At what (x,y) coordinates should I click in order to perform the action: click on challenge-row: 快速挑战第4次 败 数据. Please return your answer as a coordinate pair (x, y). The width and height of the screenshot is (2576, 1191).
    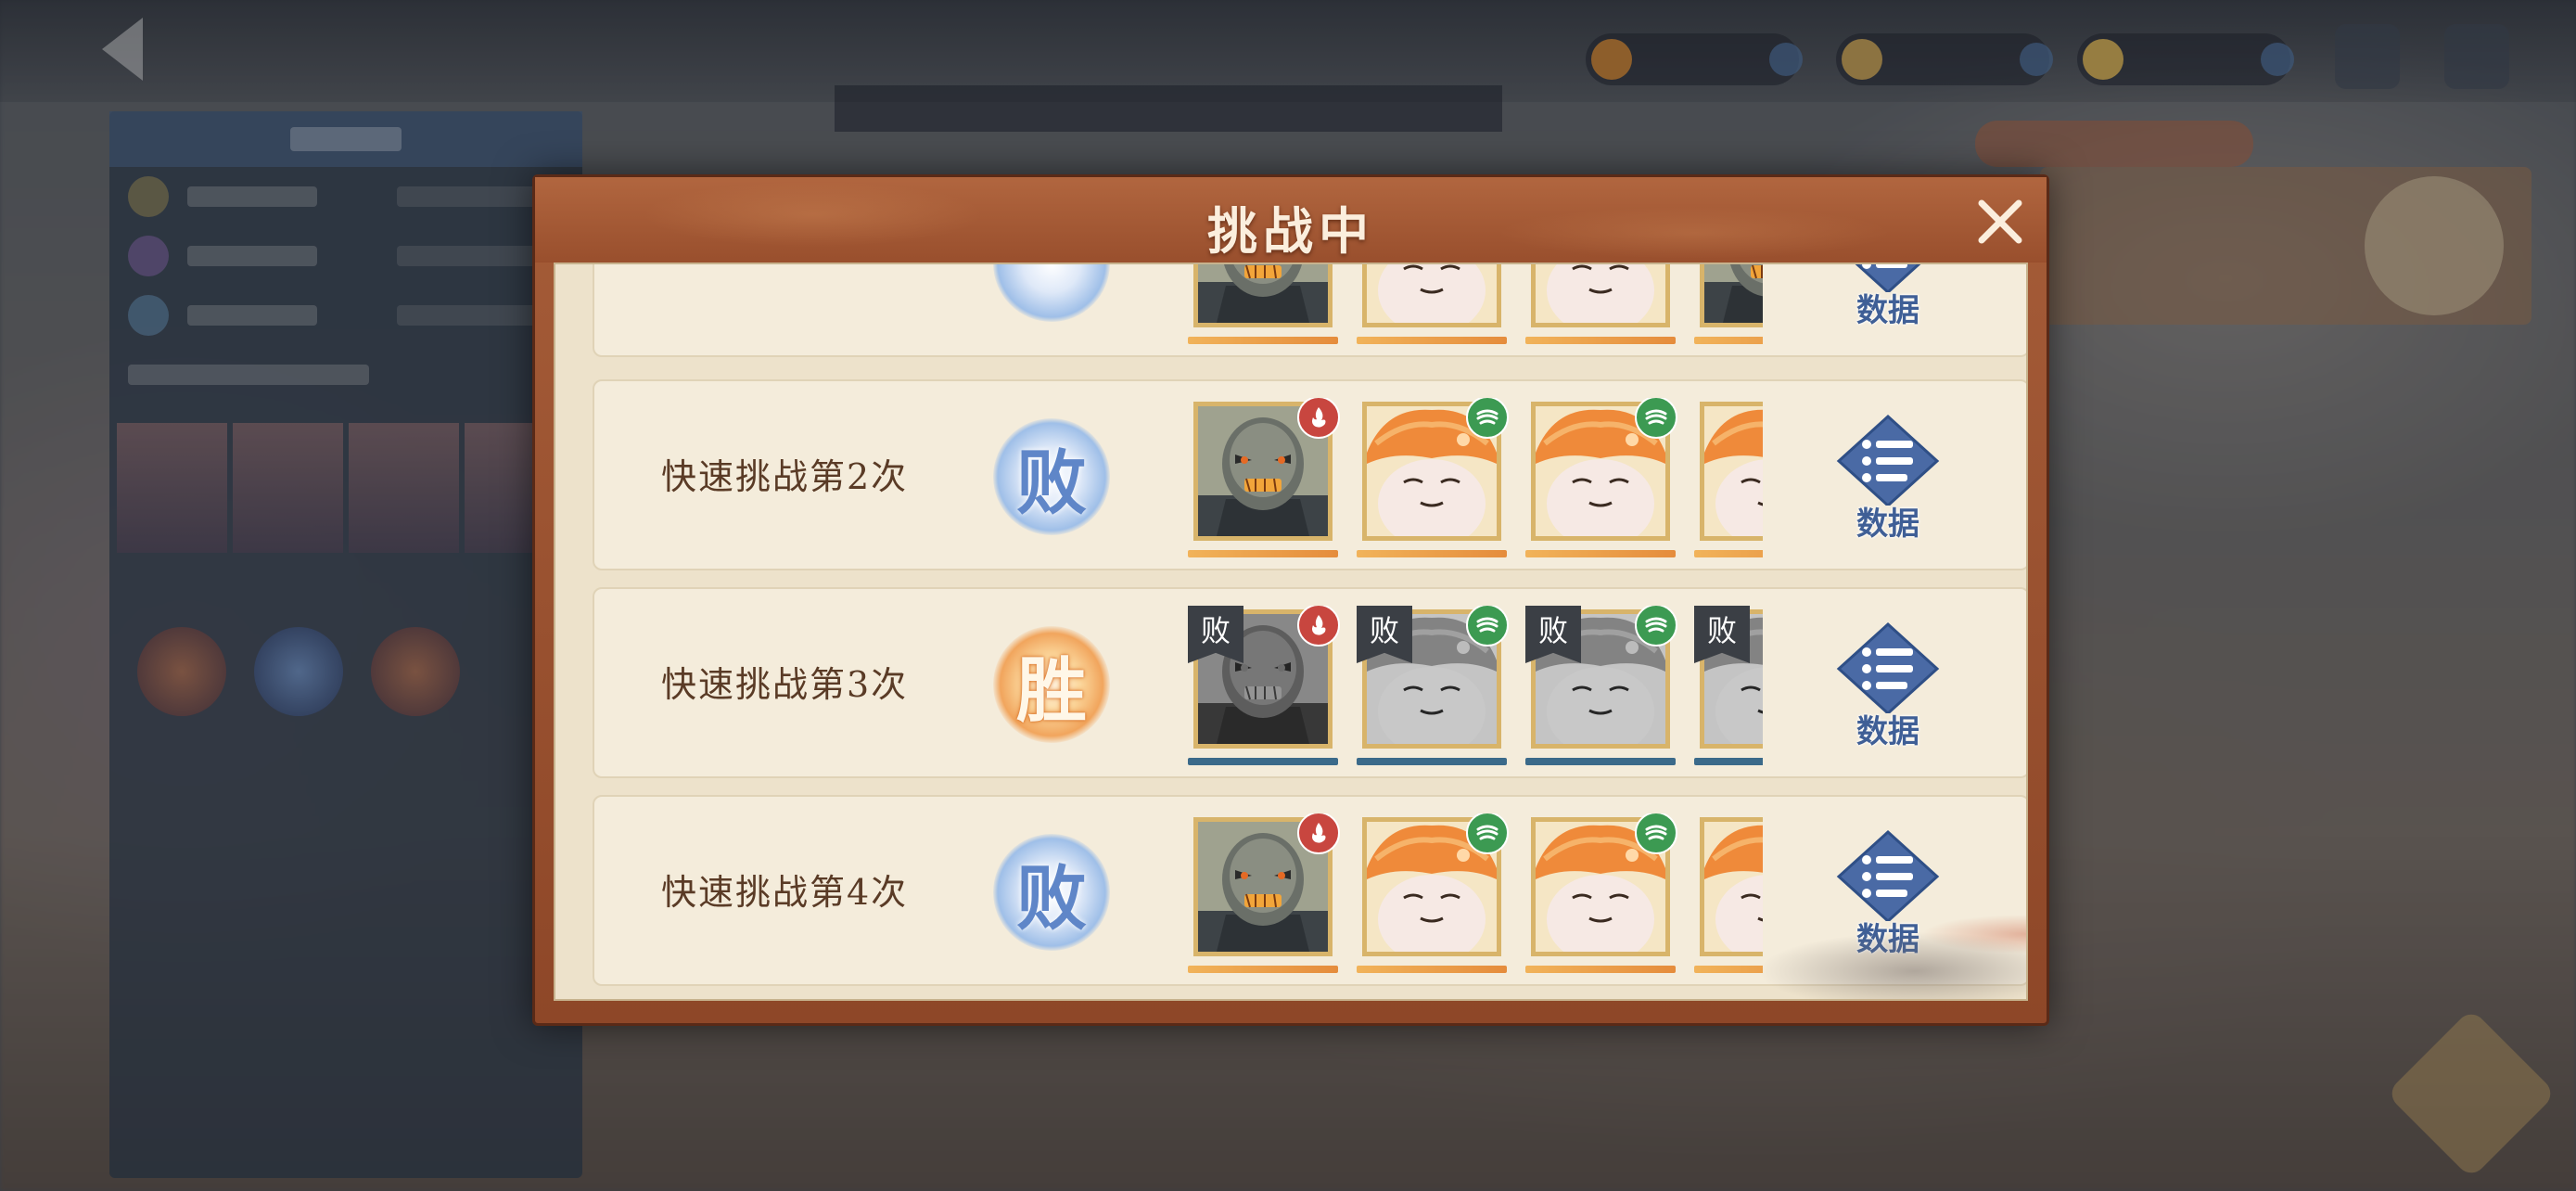
    Looking at the image, I should click on (1310, 890).